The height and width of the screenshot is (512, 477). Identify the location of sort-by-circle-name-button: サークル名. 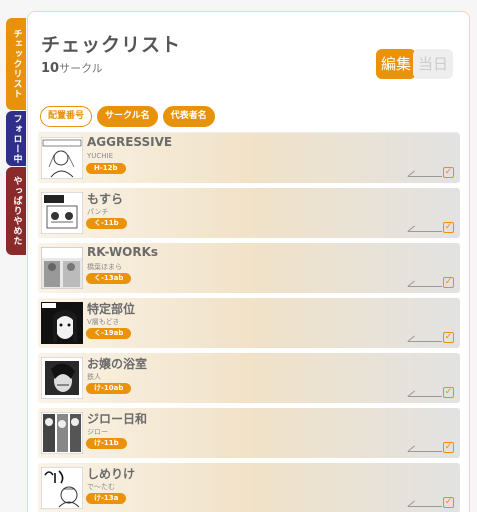
(127, 116).